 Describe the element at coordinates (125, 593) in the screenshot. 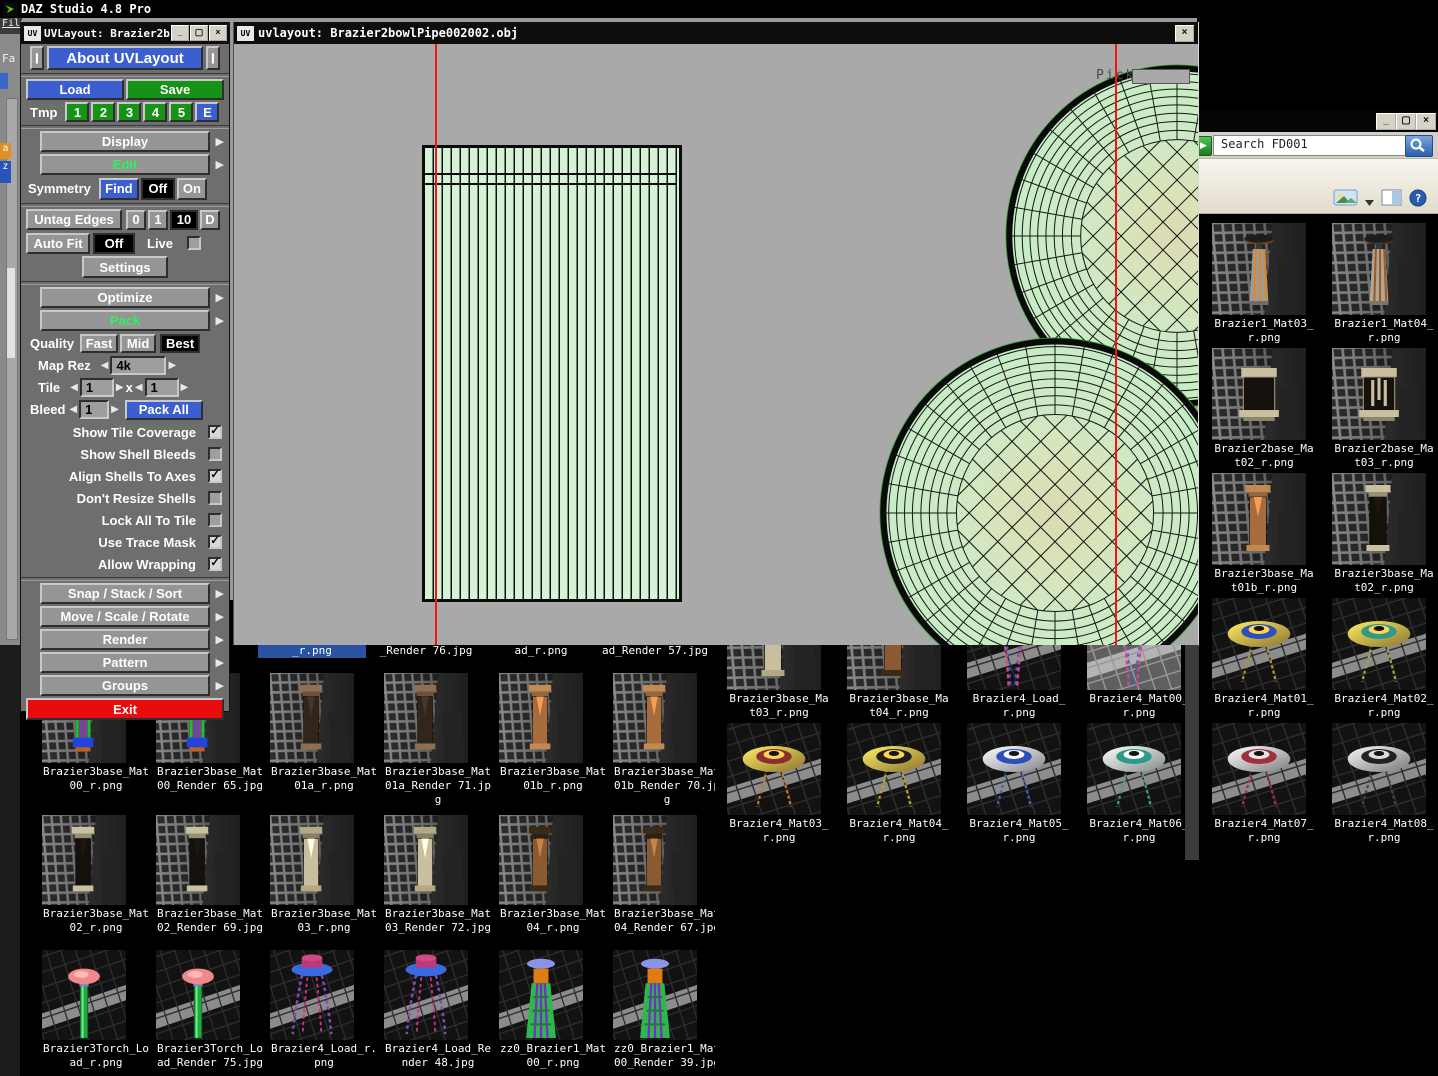

I see `snap-stack-sort-button: Snap / Stack / Sort` at that location.